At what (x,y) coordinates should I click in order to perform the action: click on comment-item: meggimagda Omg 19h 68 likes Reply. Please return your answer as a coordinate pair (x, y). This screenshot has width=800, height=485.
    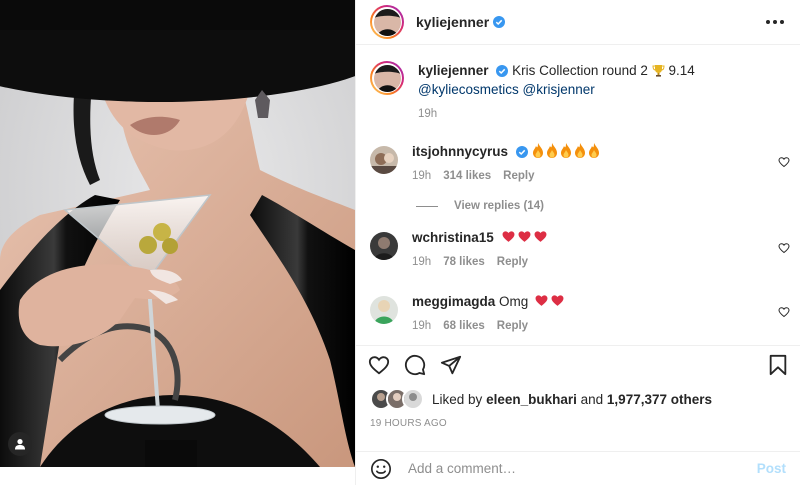
    Looking at the image, I should click on (578, 314).